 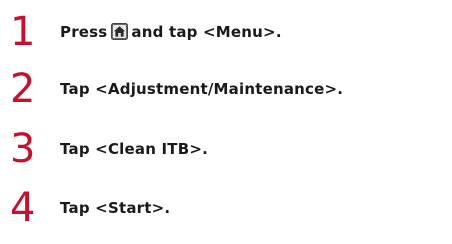 I want to click on step-instruction: Press and tap <Menu>., so click(x=171, y=32).